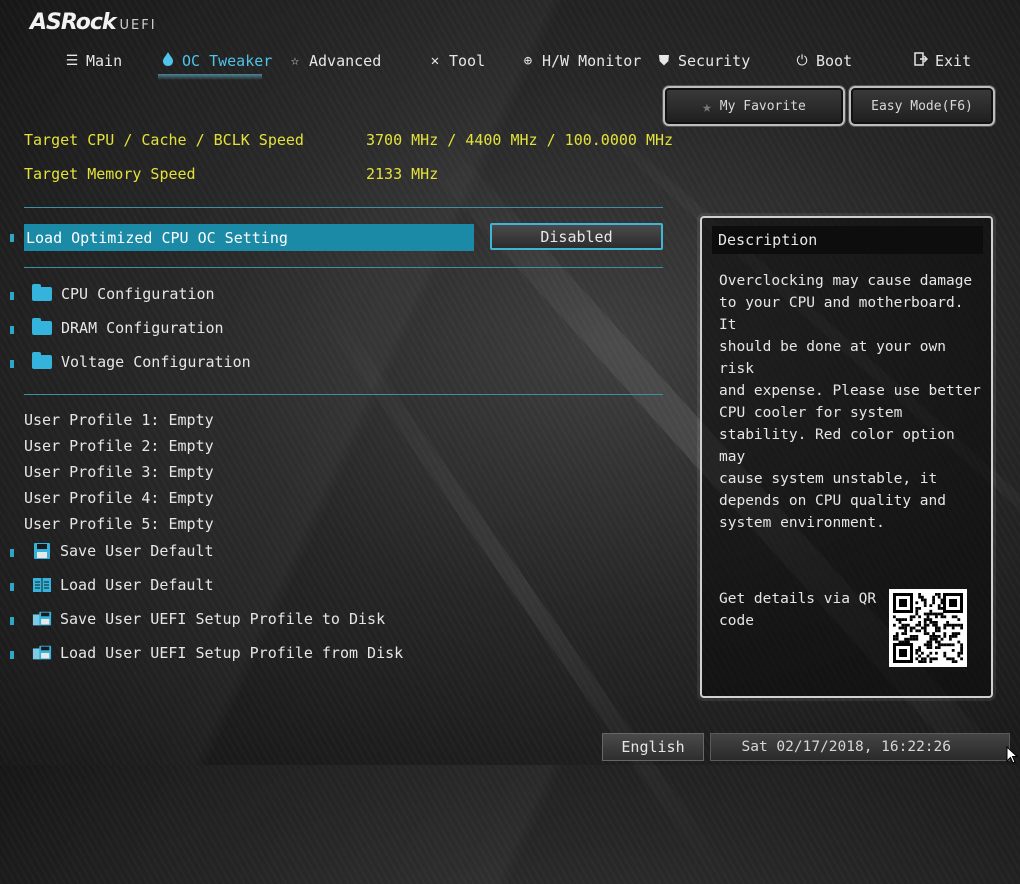 Image resolution: width=1020 pixels, height=884 pixels. Describe the element at coordinates (707, 106) in the screenshot. I see `star-icon: ★` at that location.